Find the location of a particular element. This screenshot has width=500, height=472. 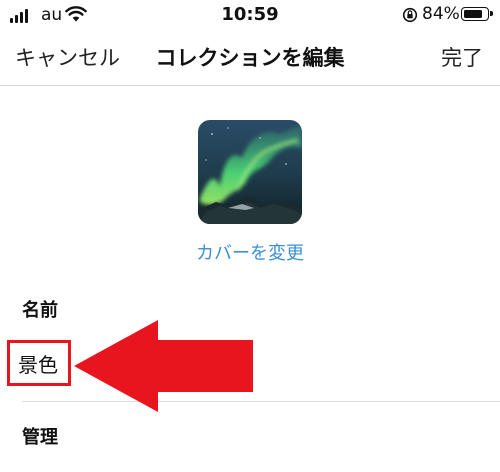

aurora-image is located at coordinates (250, 172).